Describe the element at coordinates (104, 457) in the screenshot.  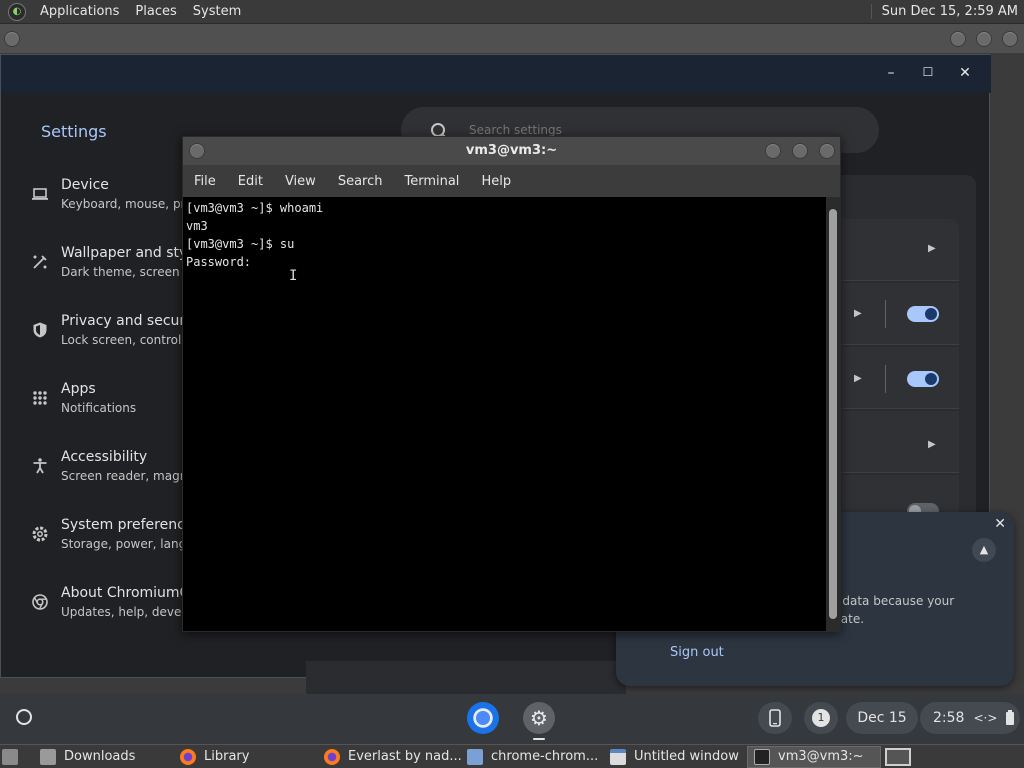
I see `nav-title: Accessibility` at that location.